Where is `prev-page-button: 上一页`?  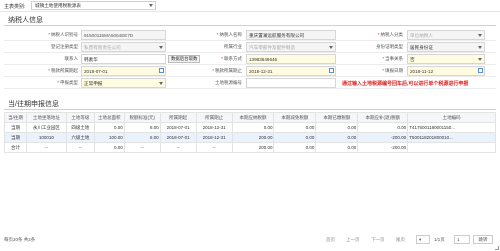 prev-page-button: 上一页 is located at coordinates (353, 240).